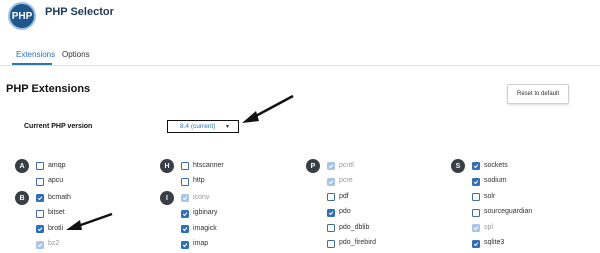 This screenshot has width=600, height=253. I want to click on checkbox-bcmath, so click(40, 198).